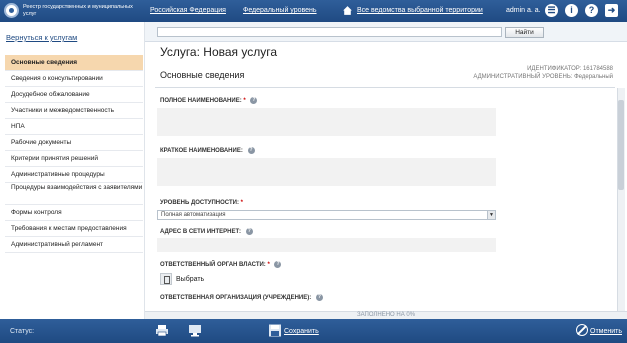 This screenshot has width=627, height=343. I want to click on progress-bar: ЗАПОЛНЕНО НА 0%, so click(386, 315).